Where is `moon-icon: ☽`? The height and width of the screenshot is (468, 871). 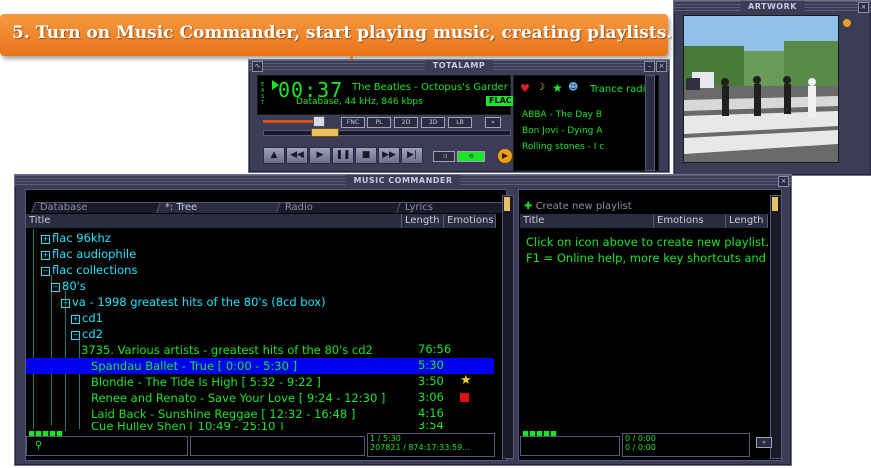
moon-icon: ☽ is located at coordinates (540, 87).